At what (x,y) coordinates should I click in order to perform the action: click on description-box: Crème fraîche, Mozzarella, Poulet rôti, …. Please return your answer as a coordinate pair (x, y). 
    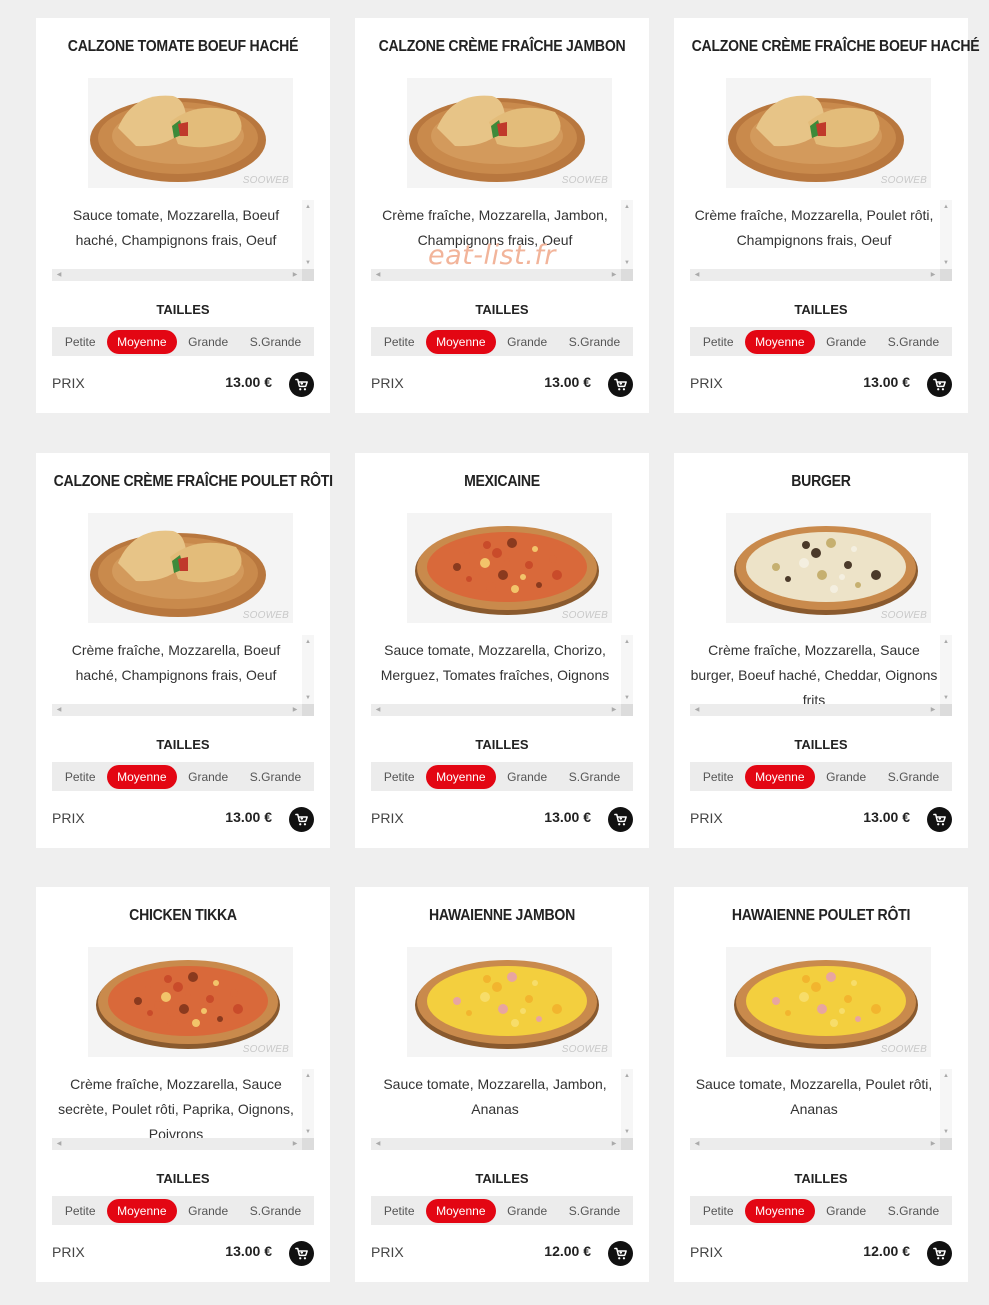
    Looking at the image, I should click on (821, 241).